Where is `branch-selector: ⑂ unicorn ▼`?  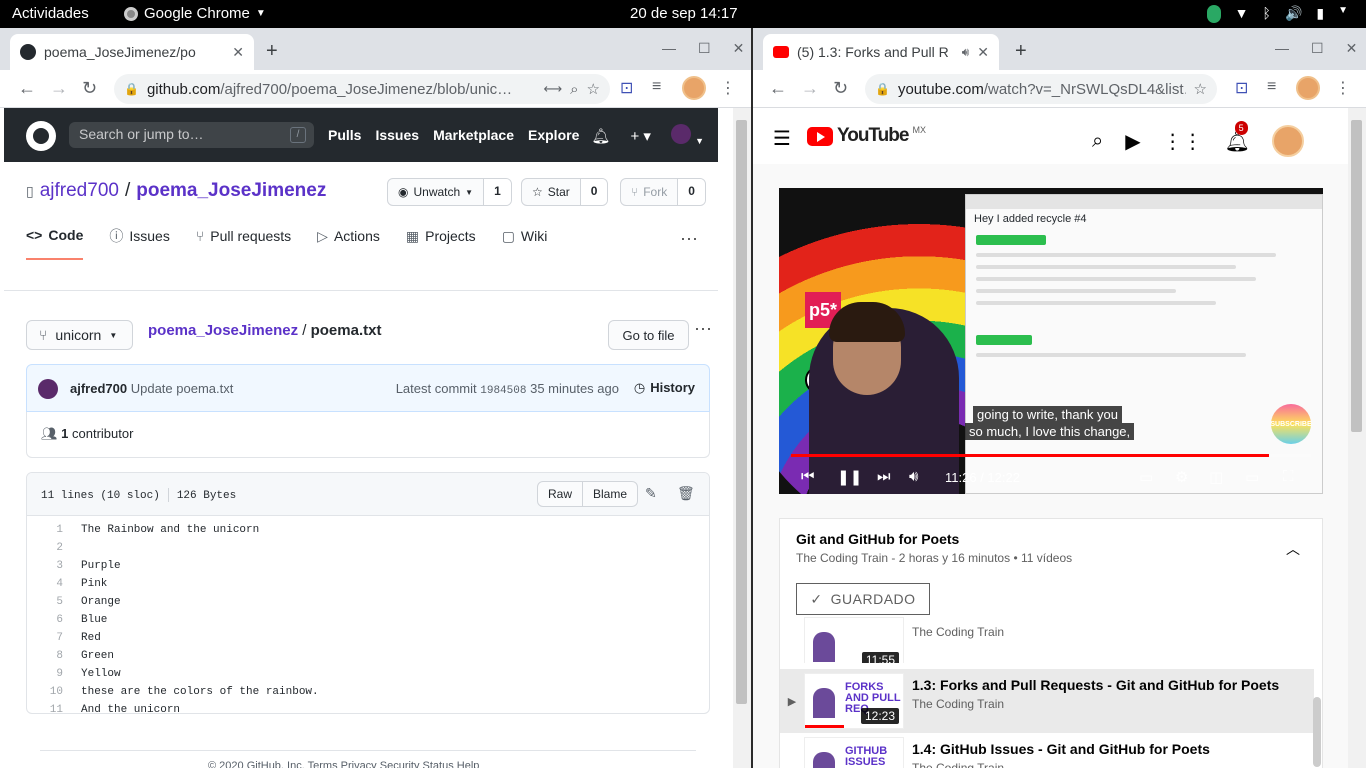 branch-selector: ⑂ unicorn ▼ is located at coordinates (79, 335).